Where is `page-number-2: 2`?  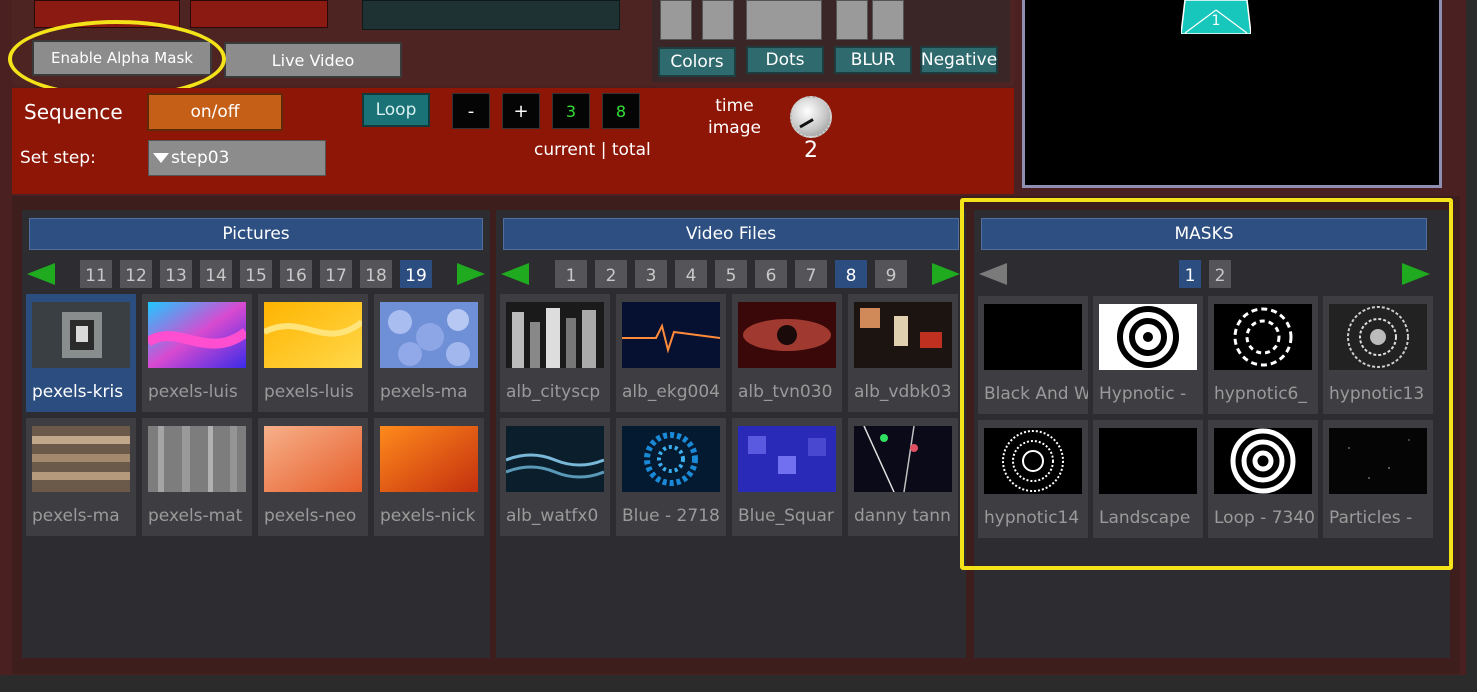 page-number-2: 2 is located at coordinates (611, 274).